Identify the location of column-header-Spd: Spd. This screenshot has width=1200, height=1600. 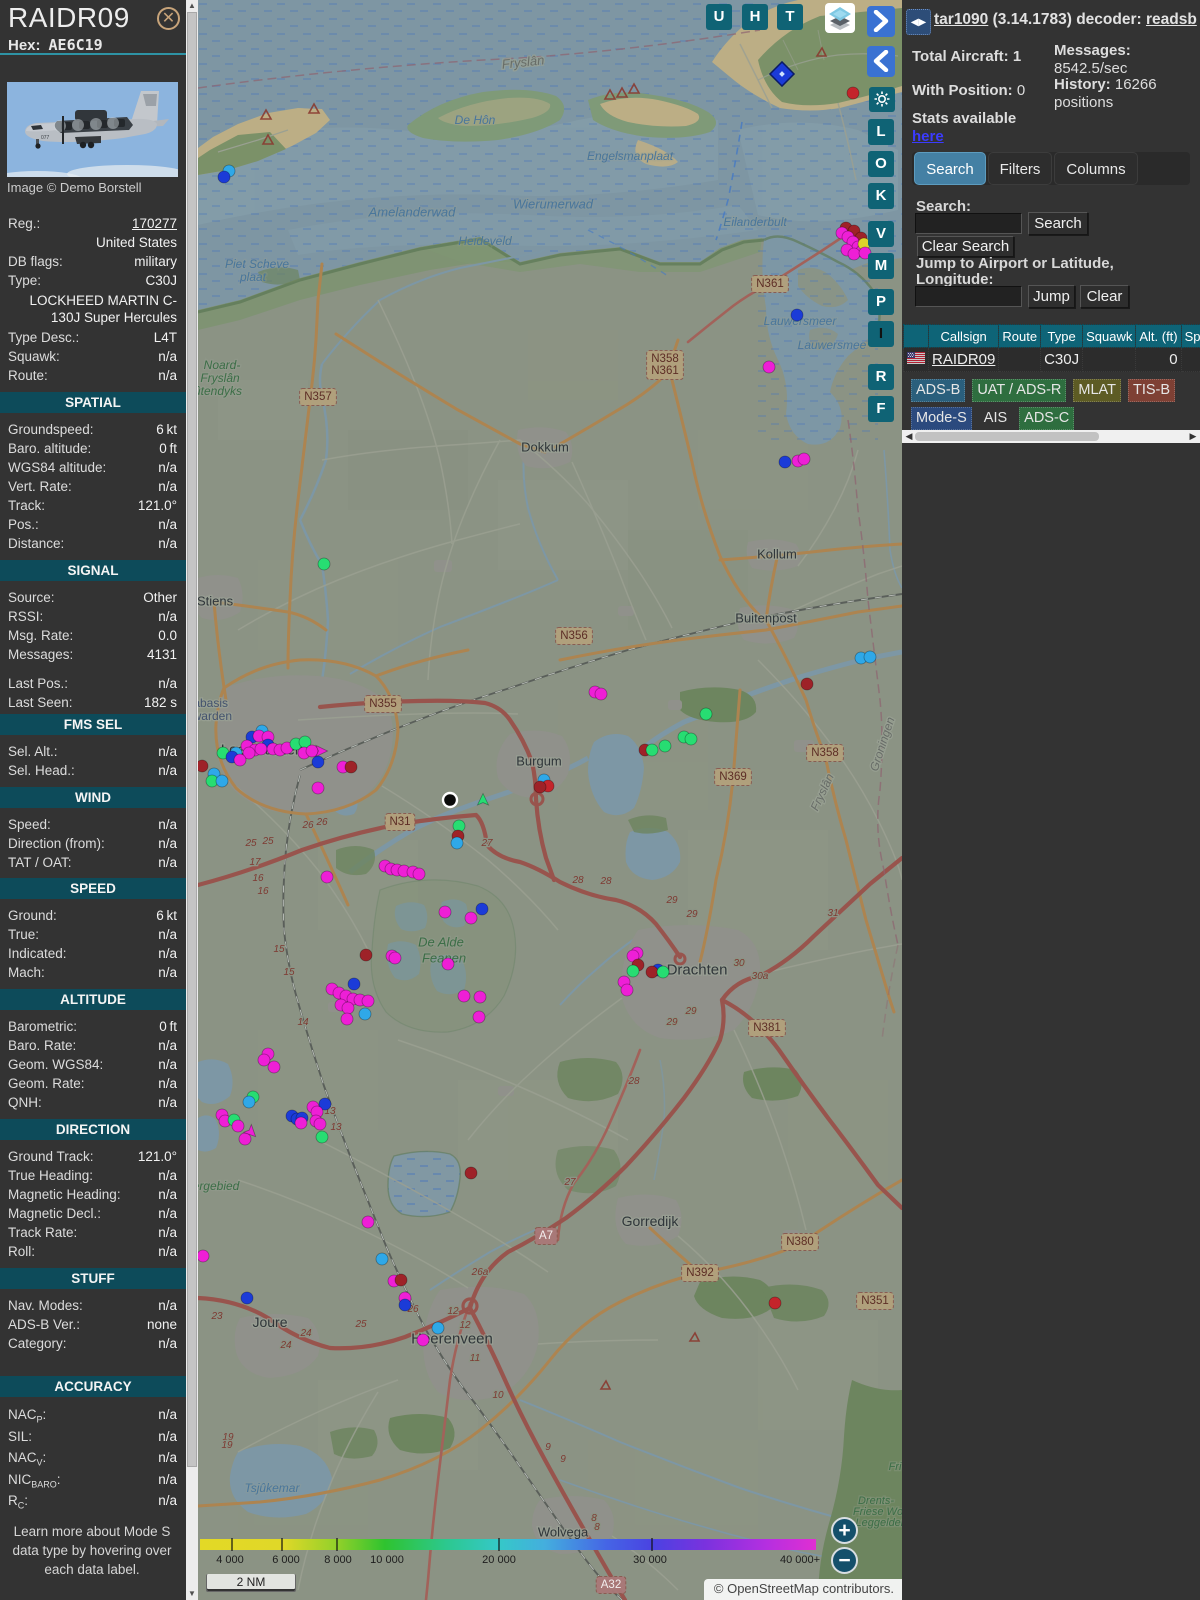
(1190, 336).